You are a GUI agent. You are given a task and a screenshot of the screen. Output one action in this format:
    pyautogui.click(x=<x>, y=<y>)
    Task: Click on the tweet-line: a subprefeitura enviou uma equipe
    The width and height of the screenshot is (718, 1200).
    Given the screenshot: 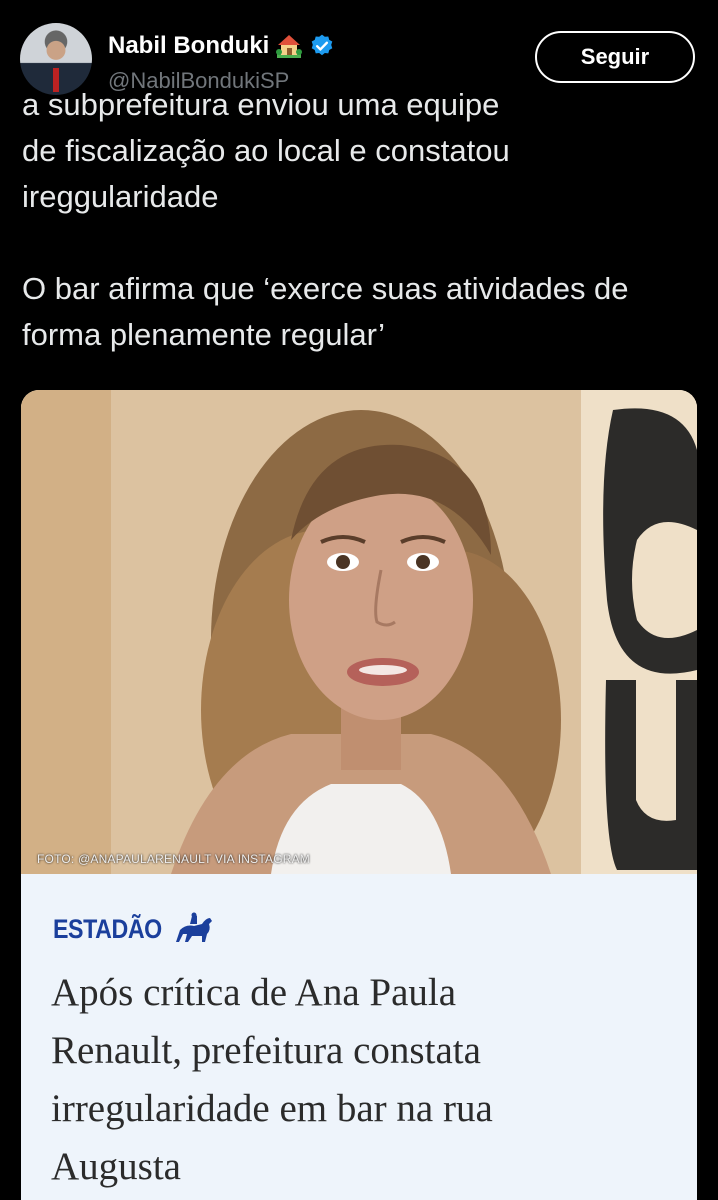 What is the action you would take?
    pyautogui.click(x=261, y=104)
    